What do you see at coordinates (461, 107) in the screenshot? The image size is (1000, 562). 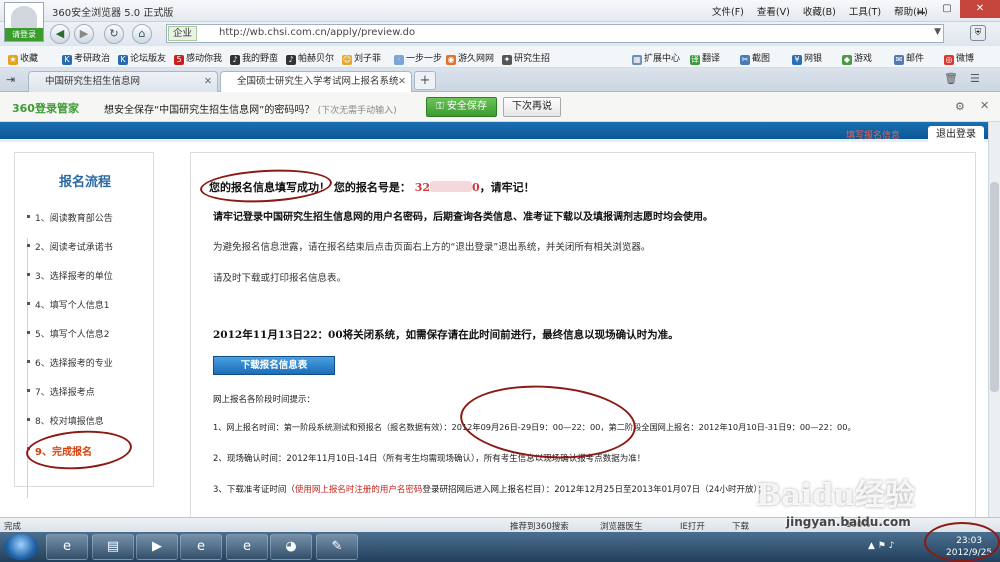 I see `secure-save-button: ⚿ 安全保存` at bounding box center [461, 107].